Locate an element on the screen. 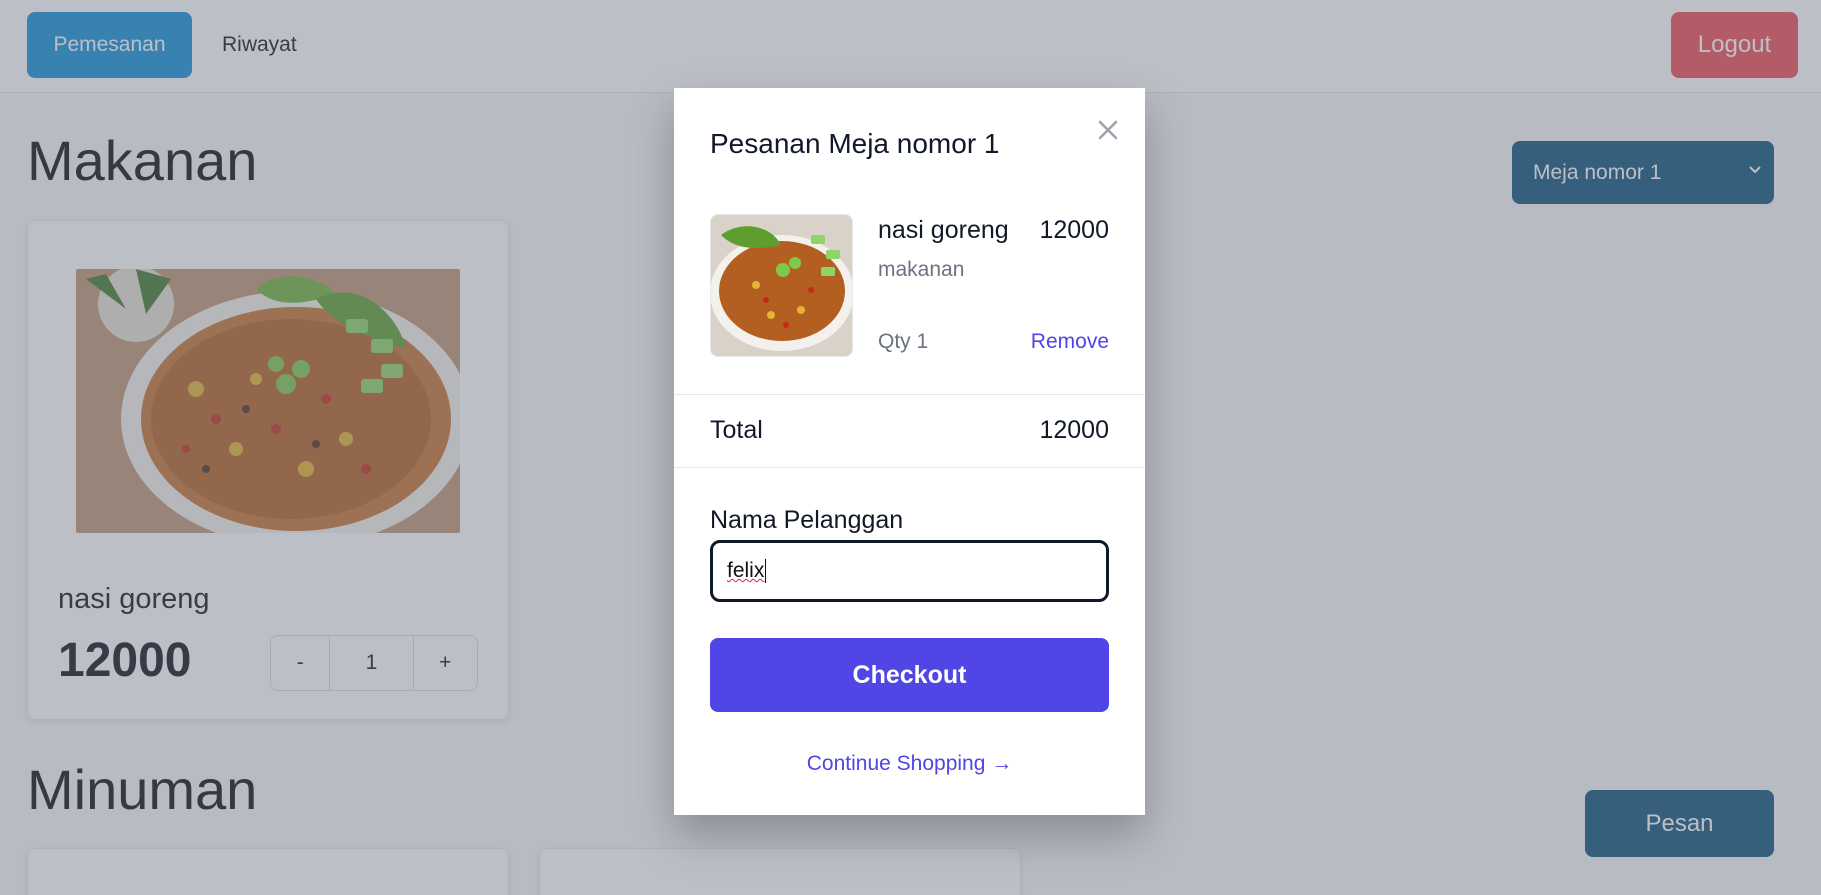  cart-item-name: nasi goreng is located at coordinates (943, 230).